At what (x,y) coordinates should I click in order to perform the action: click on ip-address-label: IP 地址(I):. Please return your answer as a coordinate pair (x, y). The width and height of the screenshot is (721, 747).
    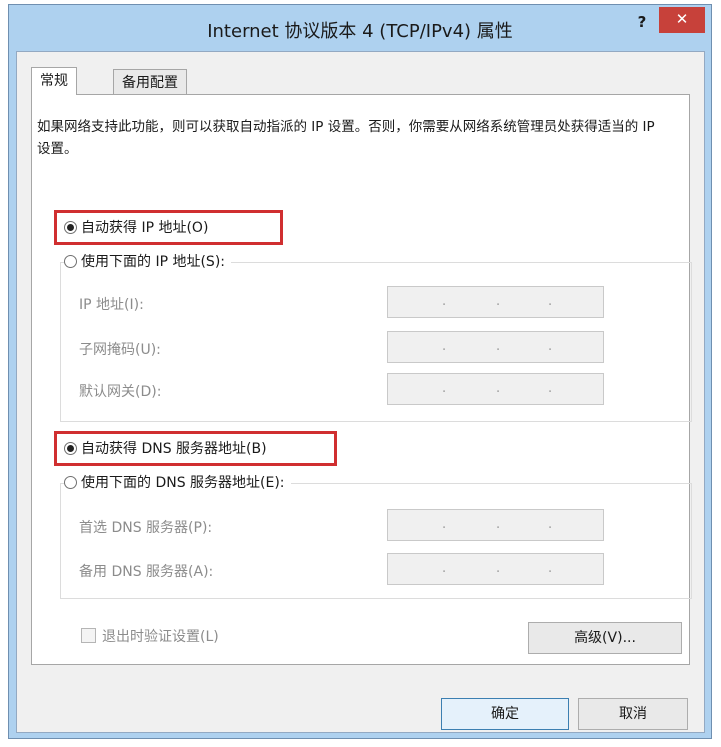
    Looking at the image, I should click on (111, 305).